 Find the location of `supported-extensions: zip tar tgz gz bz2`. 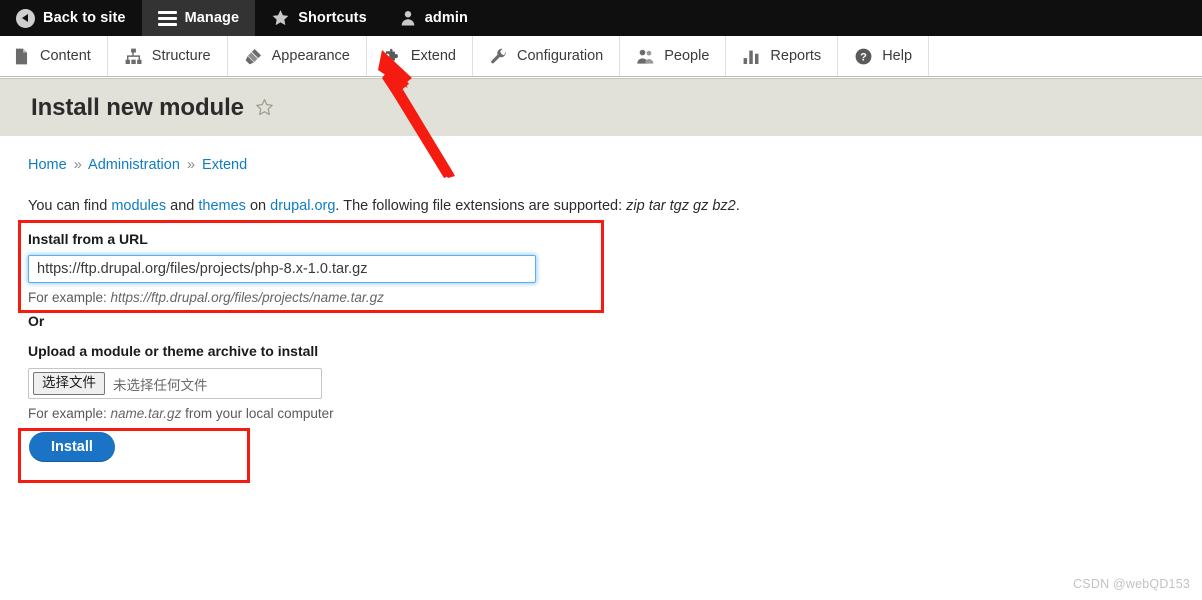

supported-extensions: zip tar tgz gz bz2 is located at coordinates (681, 206).